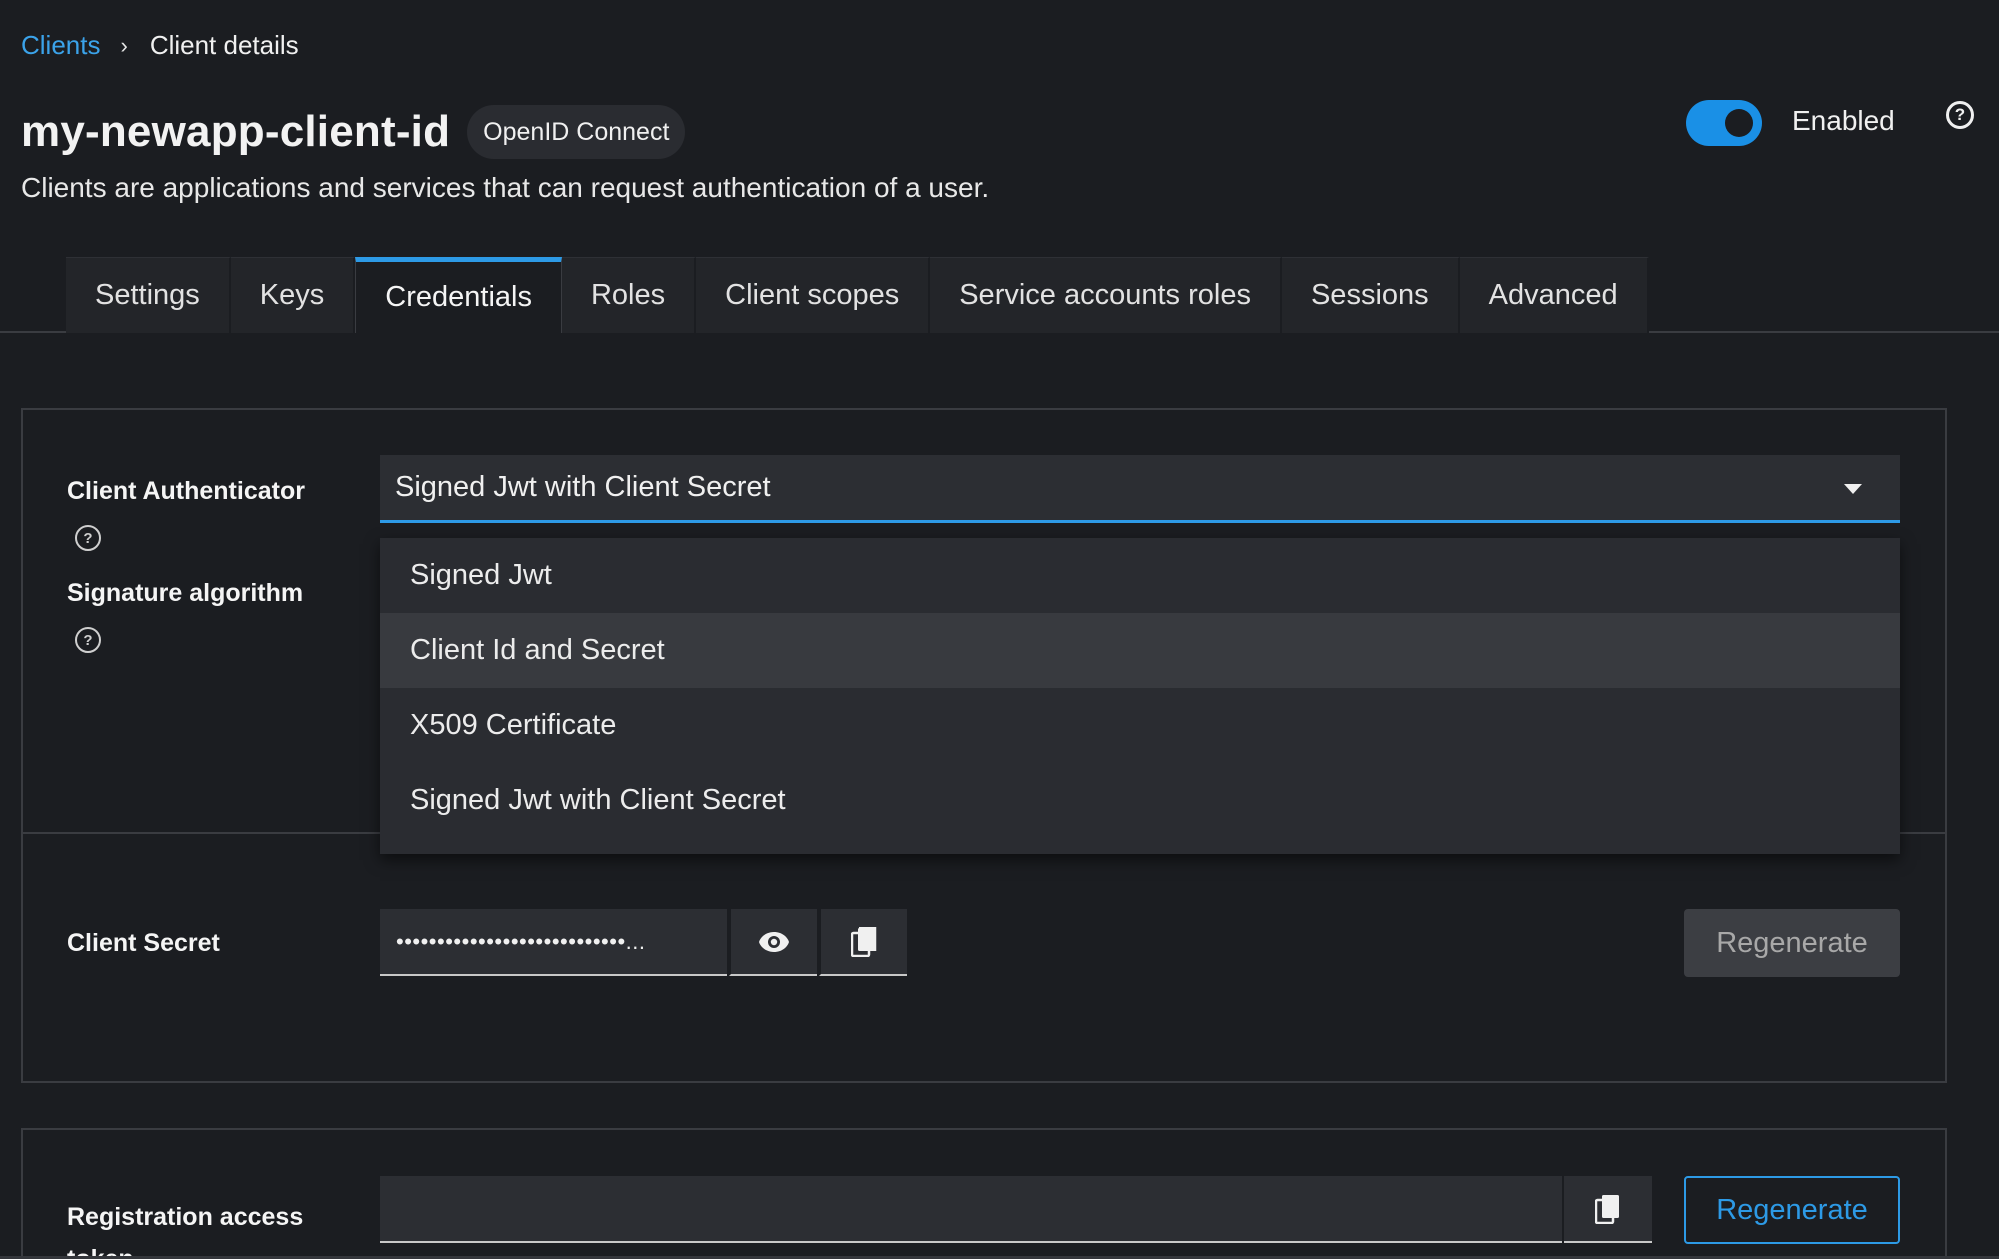  I want to click on enabled-label: Enabled, so click(1843, 120).